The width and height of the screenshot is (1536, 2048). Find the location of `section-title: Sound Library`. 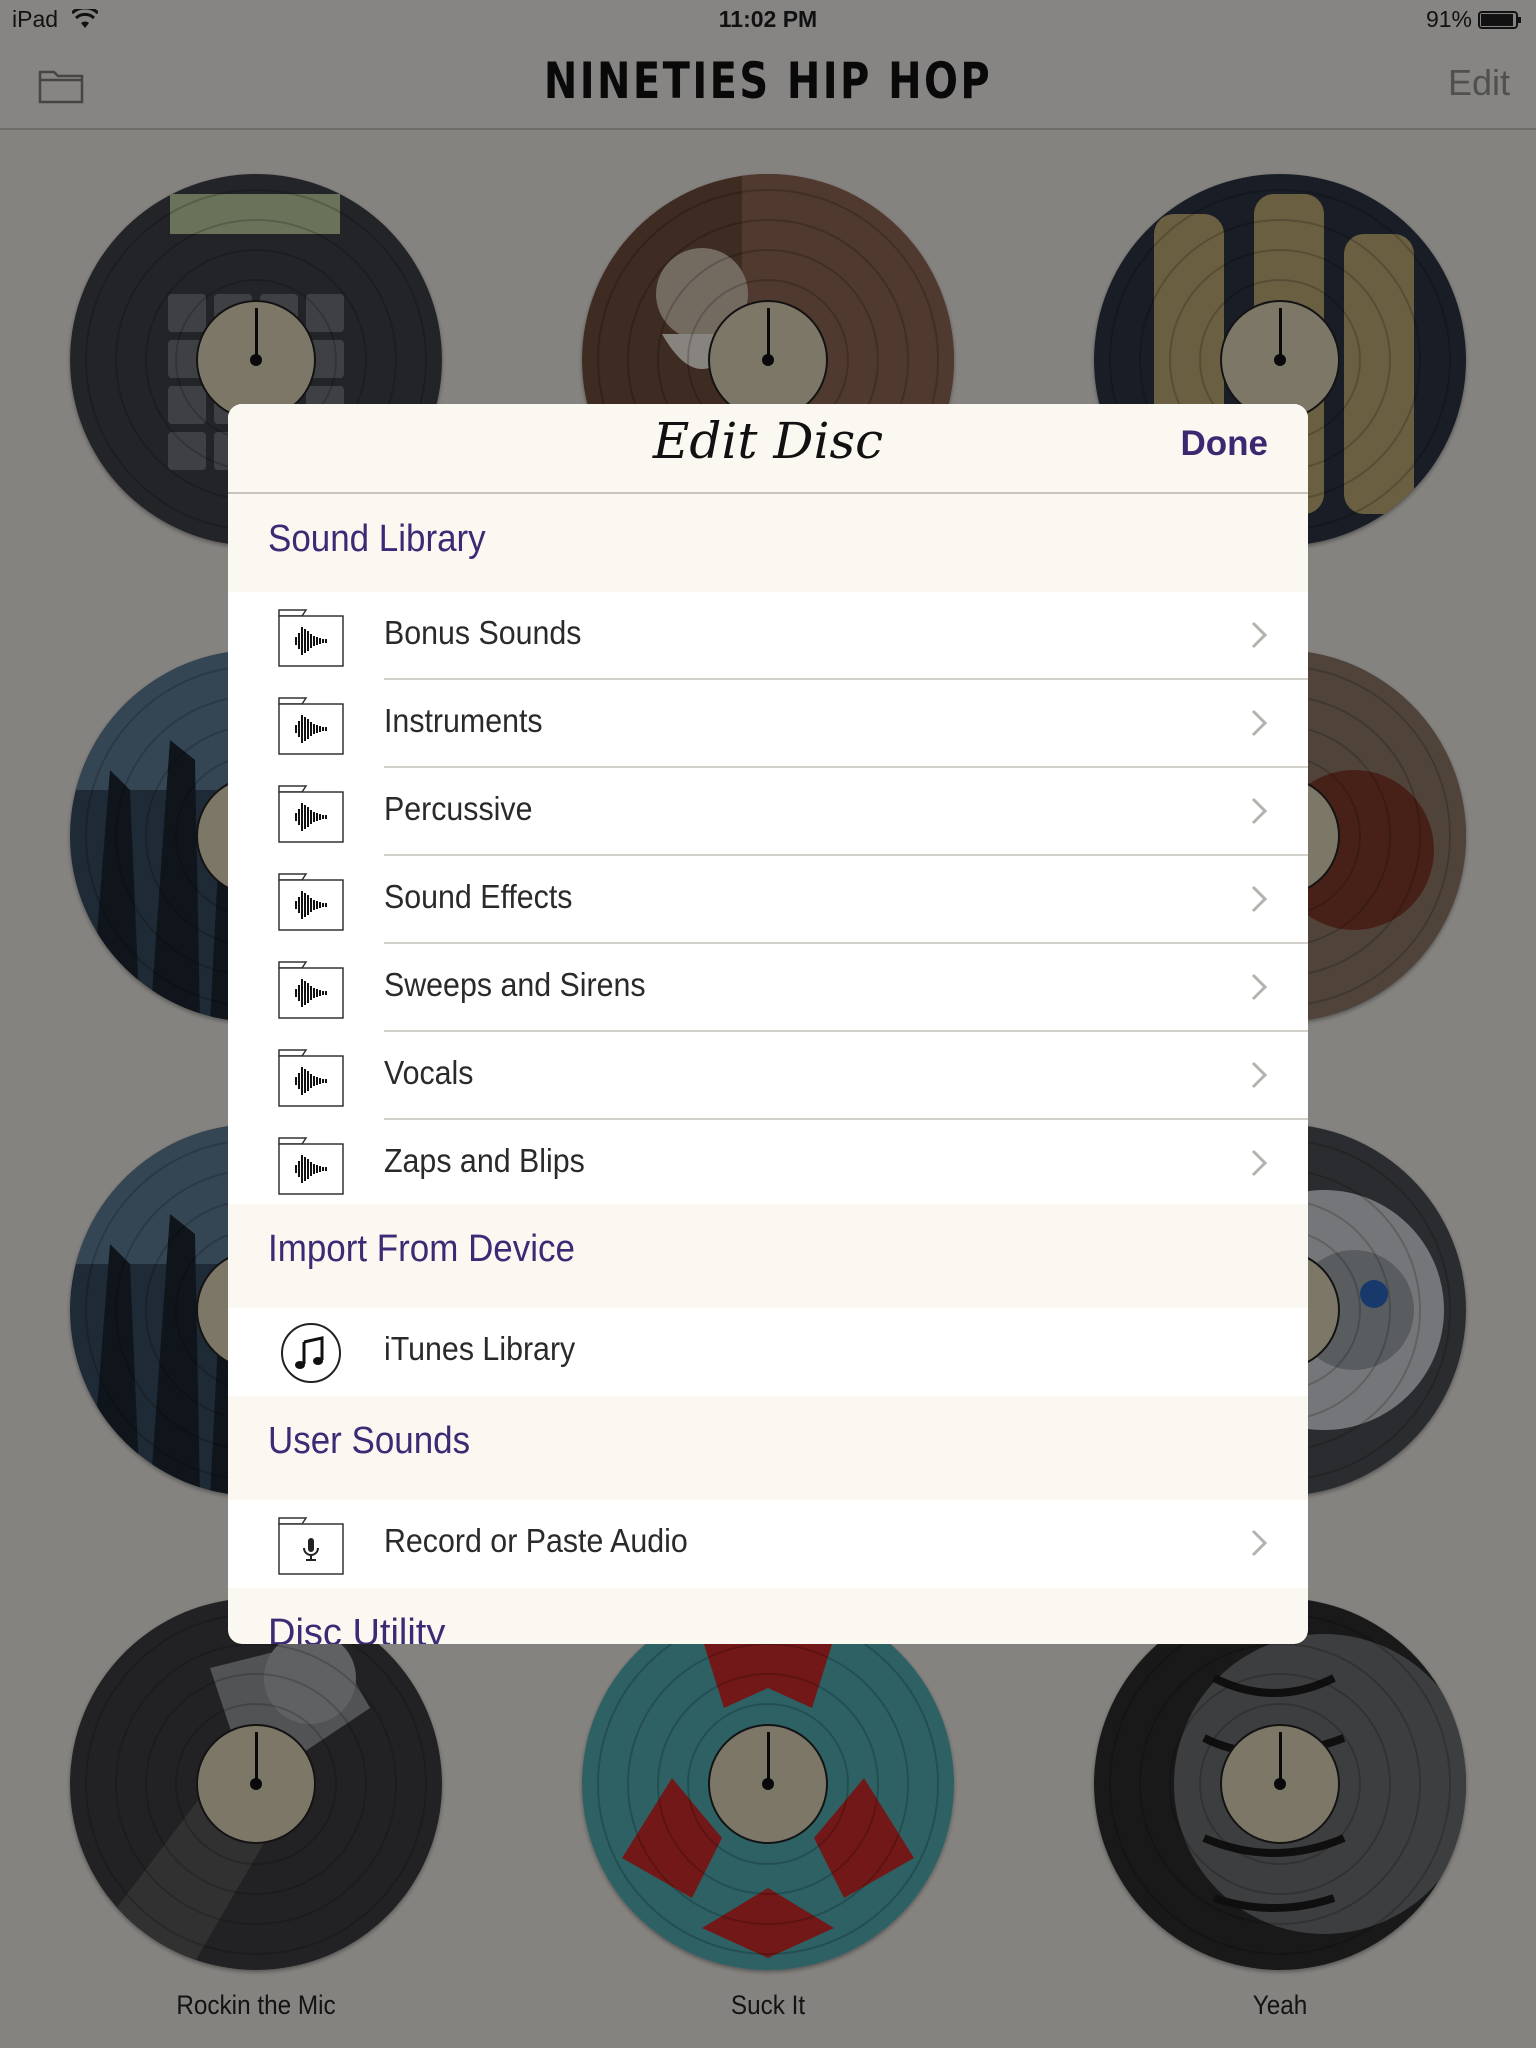

section-title: Sound Library is located at coordinates (377, 539).